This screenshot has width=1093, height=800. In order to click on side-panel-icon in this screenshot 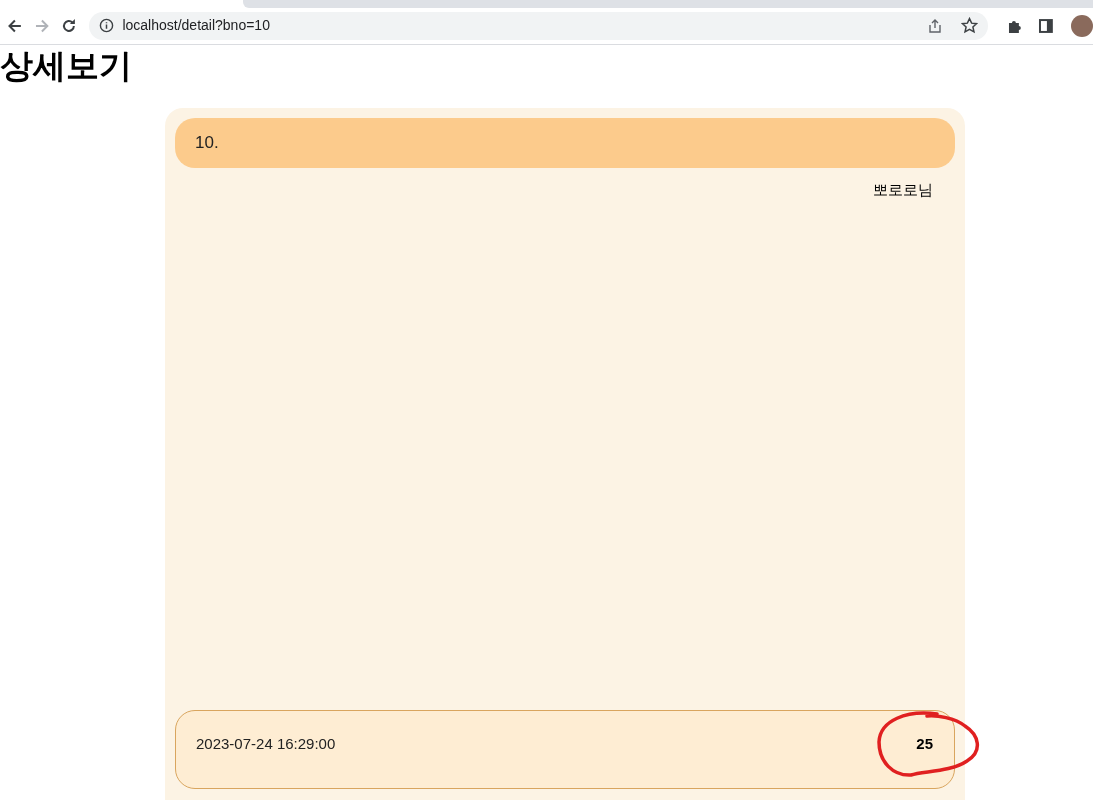, I will do `click(1046, 25)`.